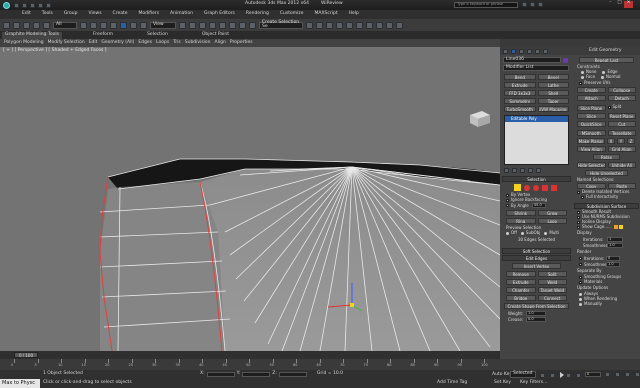 The height and width of the screenshot is (388, 640). Describe the element at coordinates (536, 179) in the screenshot. I see `selection-rollout-header: Selection` at that location.